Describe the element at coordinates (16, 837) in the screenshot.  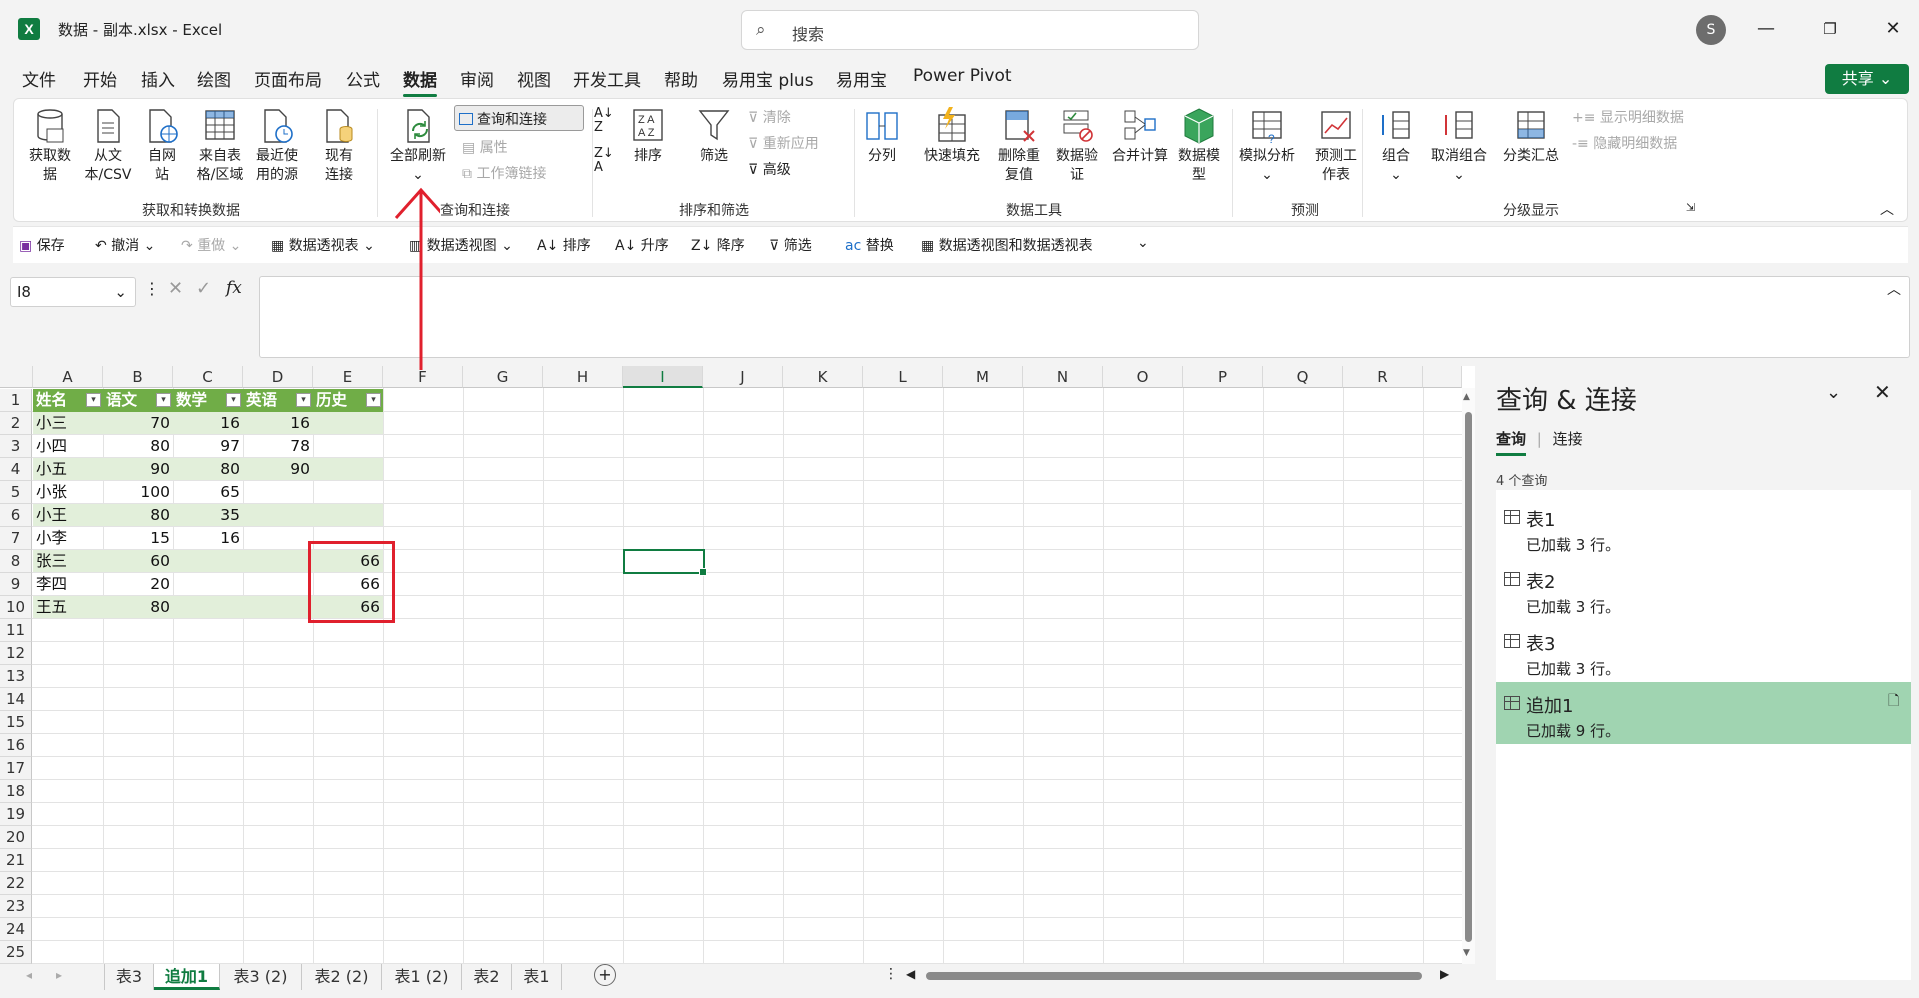
I see `row-header: 20` at that location.